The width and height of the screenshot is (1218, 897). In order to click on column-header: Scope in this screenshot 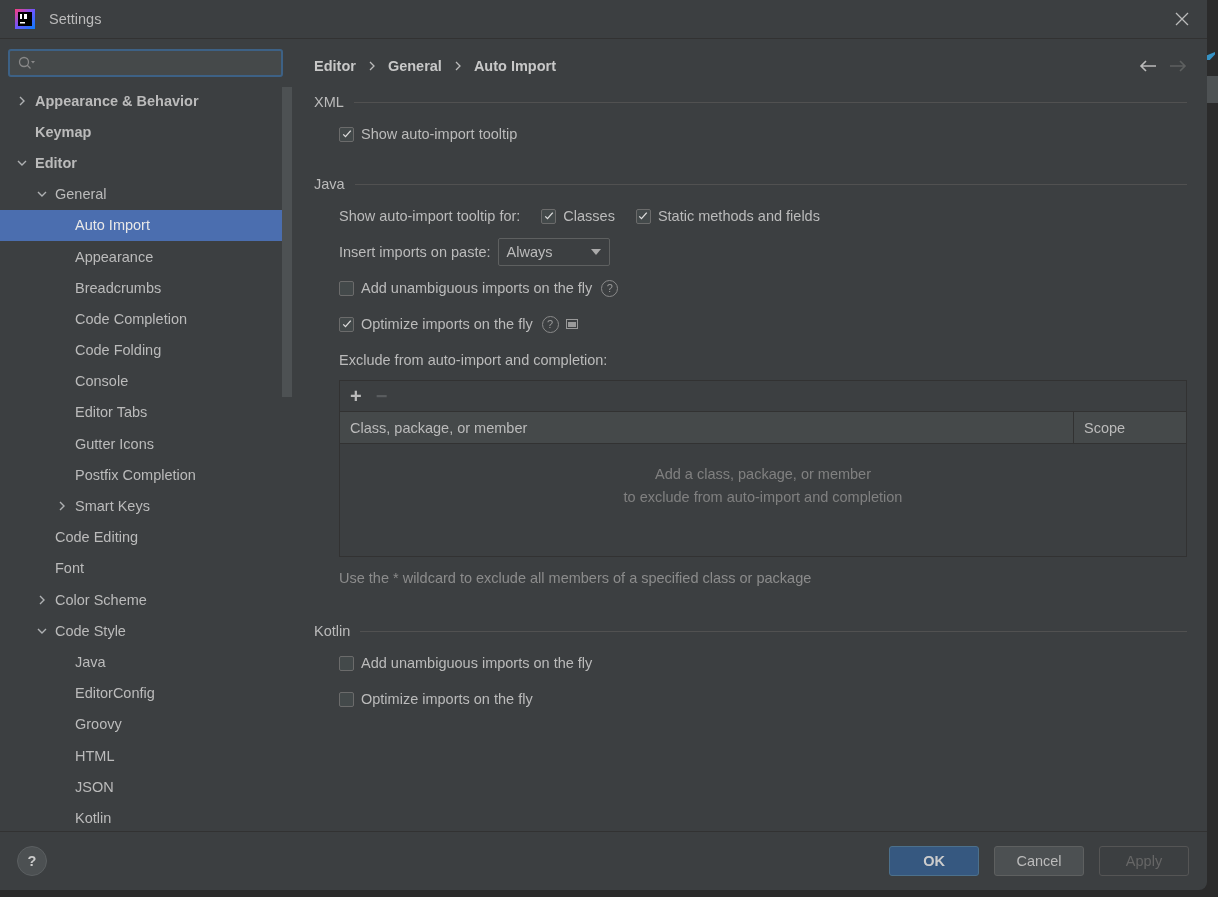, I will do `click(1130, 427)`.